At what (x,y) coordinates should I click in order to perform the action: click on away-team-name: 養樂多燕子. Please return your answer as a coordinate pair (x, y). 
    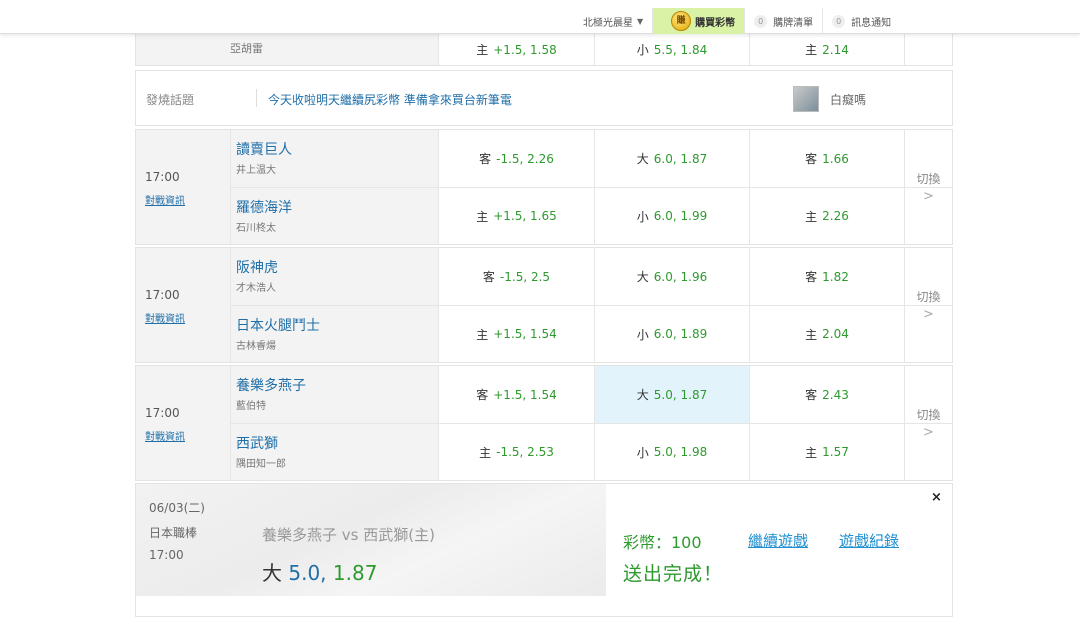
    Looking at the image, I should click on (271, 385).